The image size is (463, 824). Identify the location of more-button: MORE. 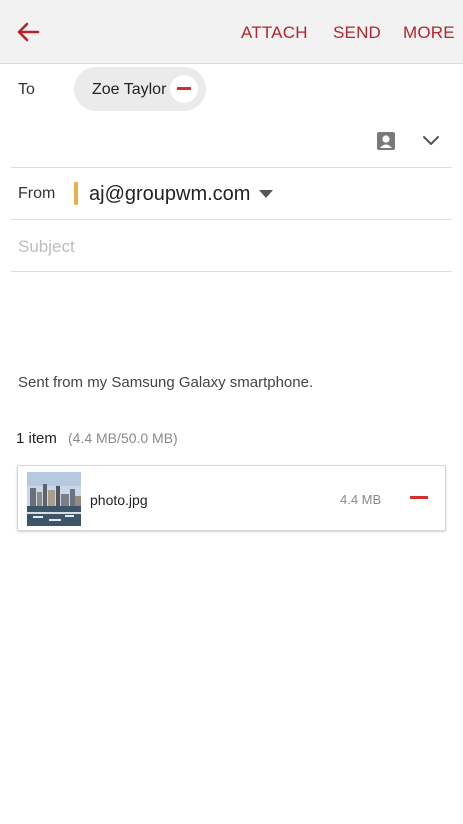
(429, 33).